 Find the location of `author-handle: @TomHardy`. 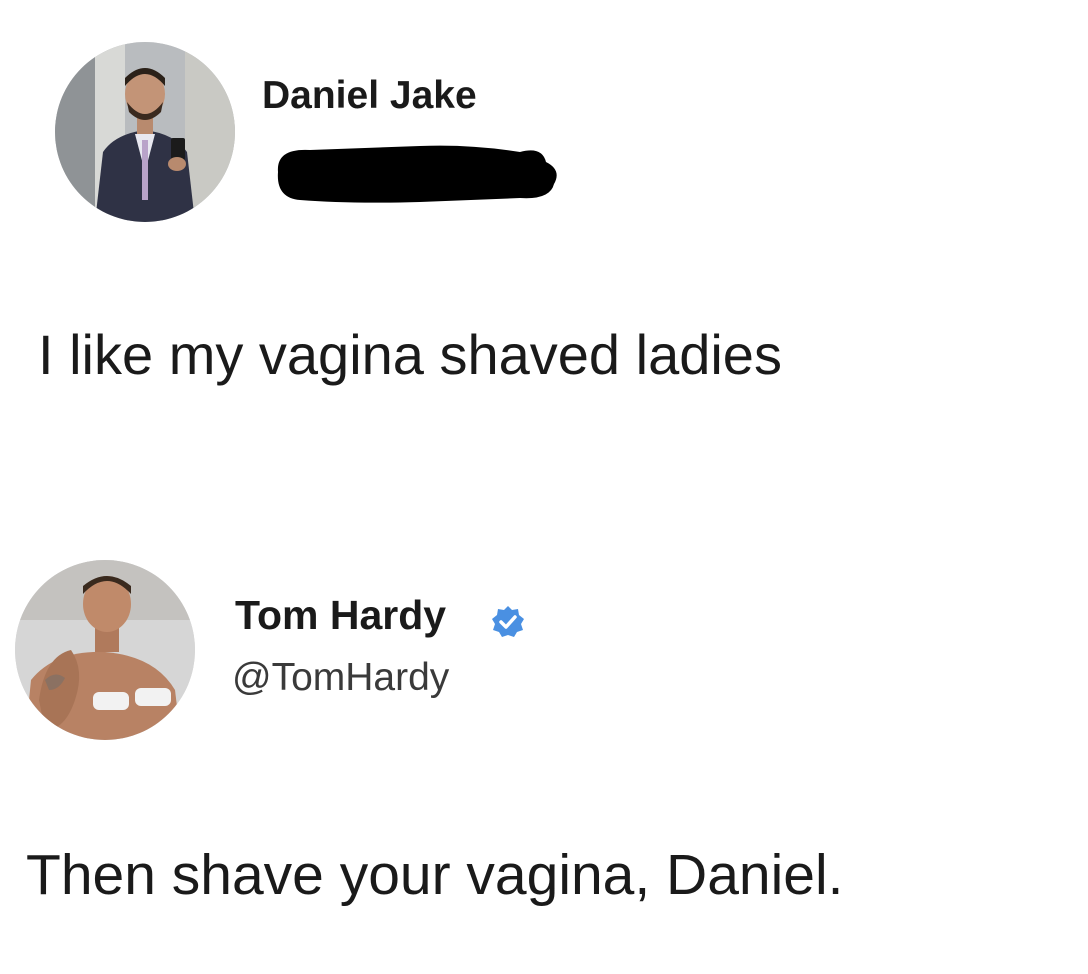

author-handle: @TomHardy is located at coordinates (340, 678).